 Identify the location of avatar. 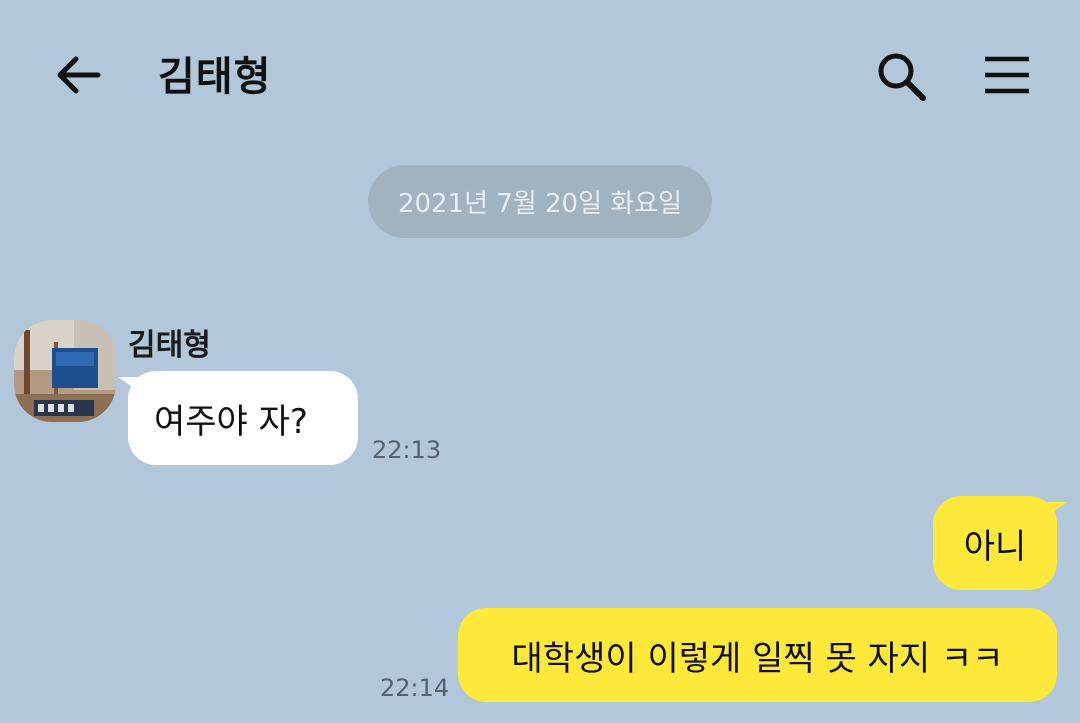
(65, 371).